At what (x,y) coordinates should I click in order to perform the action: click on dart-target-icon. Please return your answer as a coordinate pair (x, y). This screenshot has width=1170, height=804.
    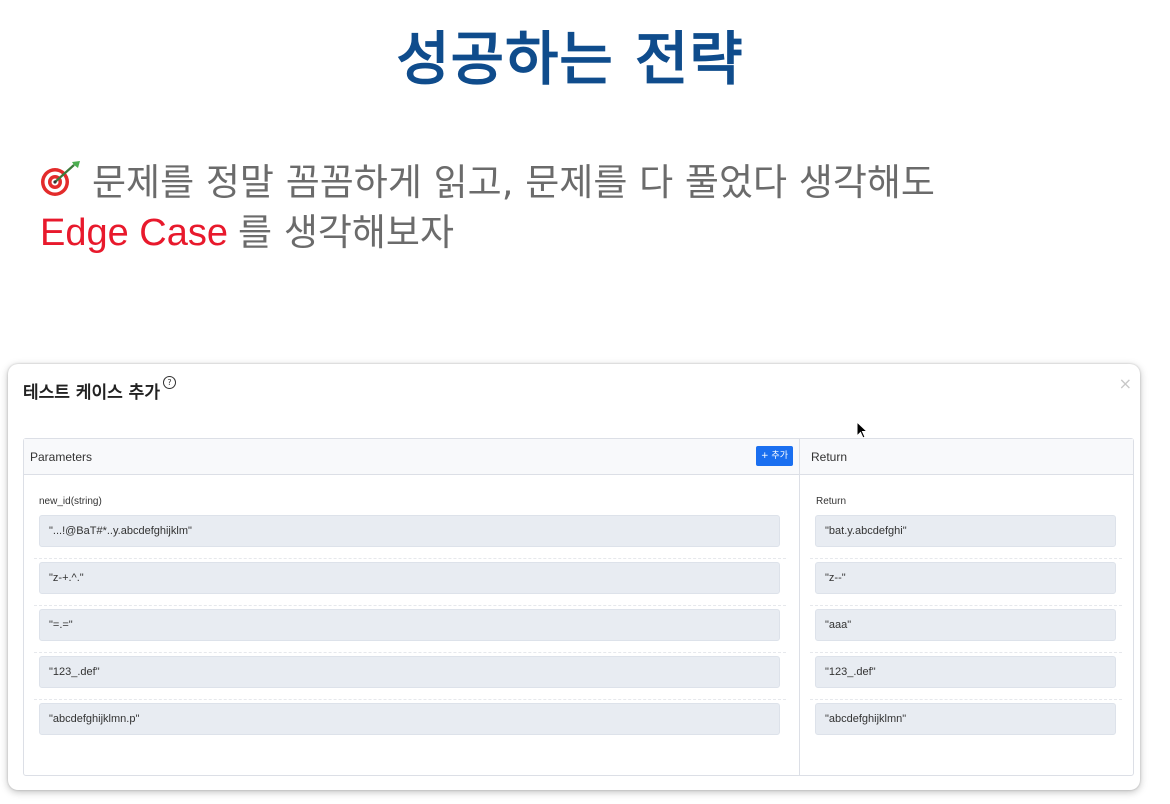
    Looking at the image, I should click on (61, 179).